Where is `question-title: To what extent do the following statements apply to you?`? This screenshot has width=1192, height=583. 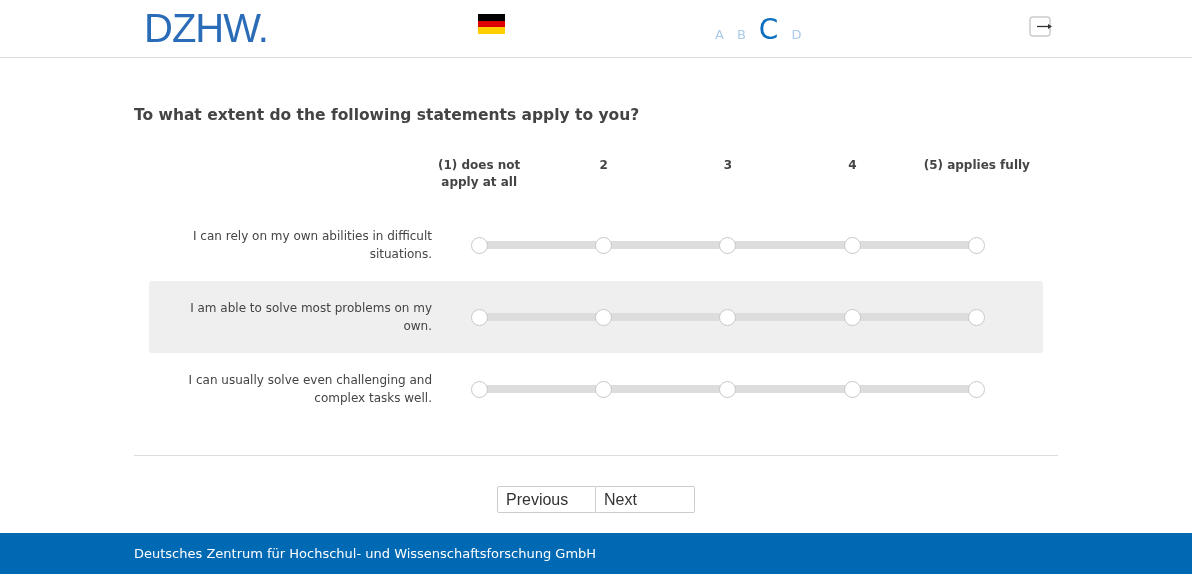
question-title: To what extent do the following statements apply to you? is located at coordinates (387, 115).